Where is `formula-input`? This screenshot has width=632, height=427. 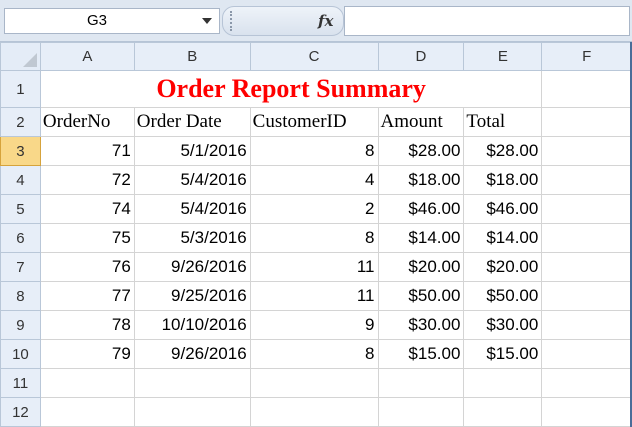 formula-input is located at coordinates (487, 21).